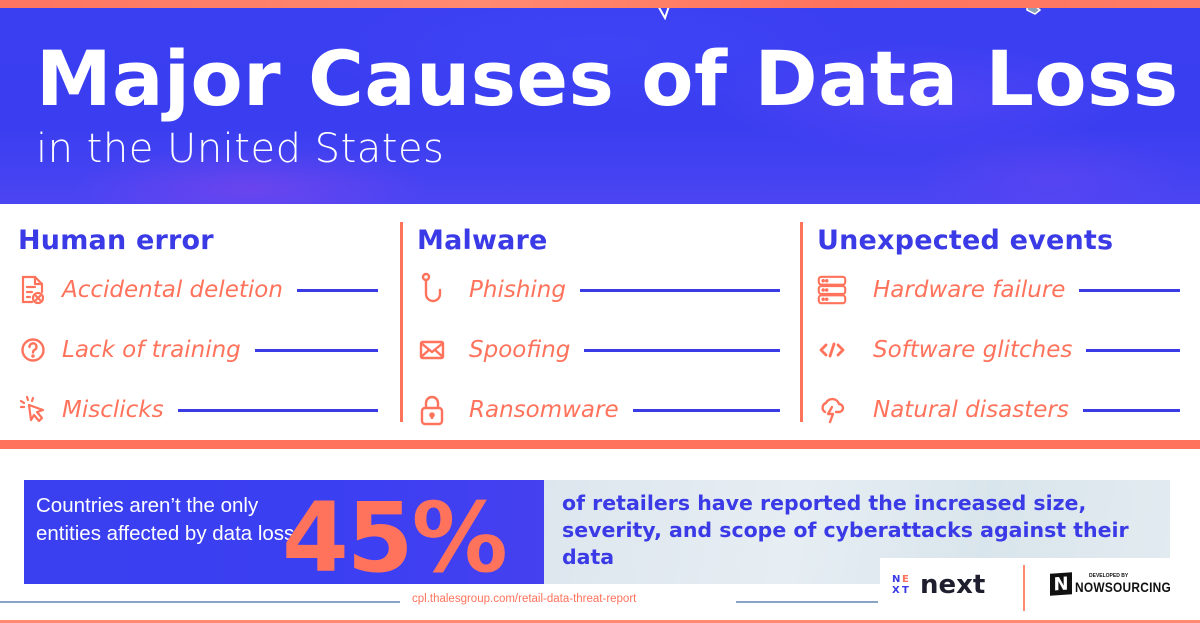  I want to click on next-mark-letter: X, so click(896, 590).